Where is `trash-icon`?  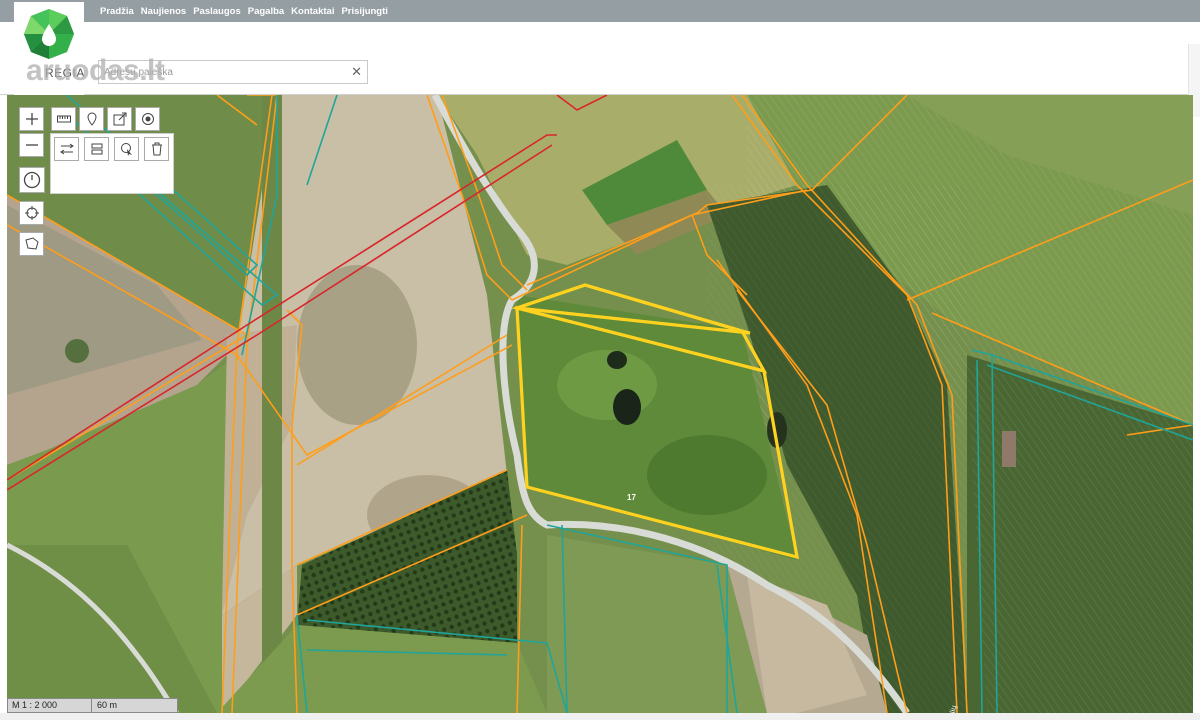 trash-icon is located at coordinates (156, 149).